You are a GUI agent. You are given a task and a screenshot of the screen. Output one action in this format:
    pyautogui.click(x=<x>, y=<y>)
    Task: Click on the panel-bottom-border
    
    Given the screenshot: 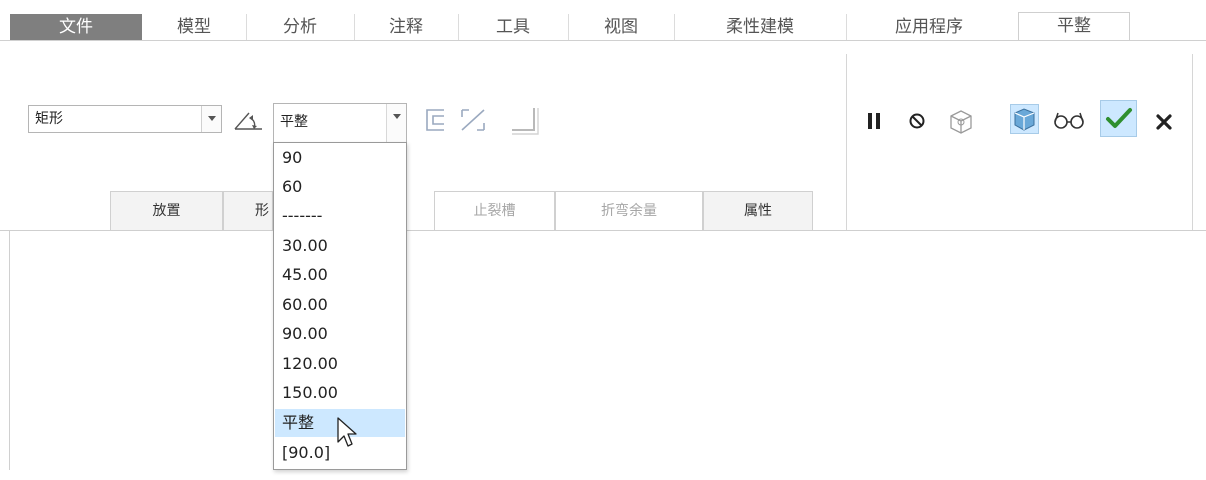 What is the action you would take?
    pyautogui.click(x=603, y=230)
    